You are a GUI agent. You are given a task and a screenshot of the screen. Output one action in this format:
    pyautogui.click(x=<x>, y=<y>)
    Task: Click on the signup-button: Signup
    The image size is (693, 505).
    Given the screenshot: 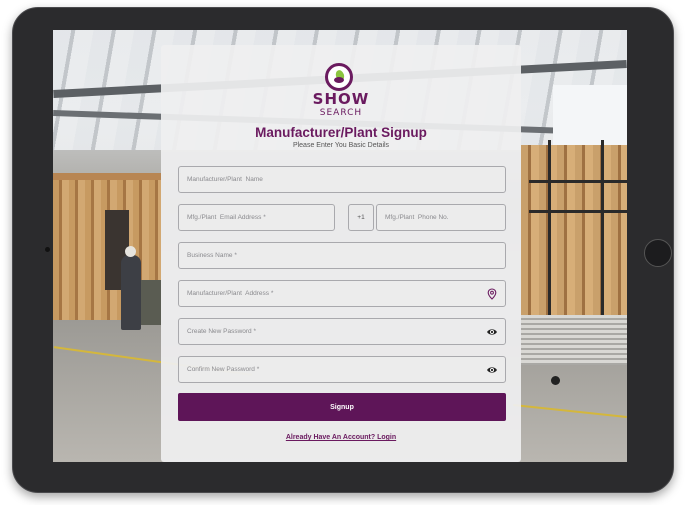 What is the action you would take?
    pyautogui.click(x=342, y=407)
    